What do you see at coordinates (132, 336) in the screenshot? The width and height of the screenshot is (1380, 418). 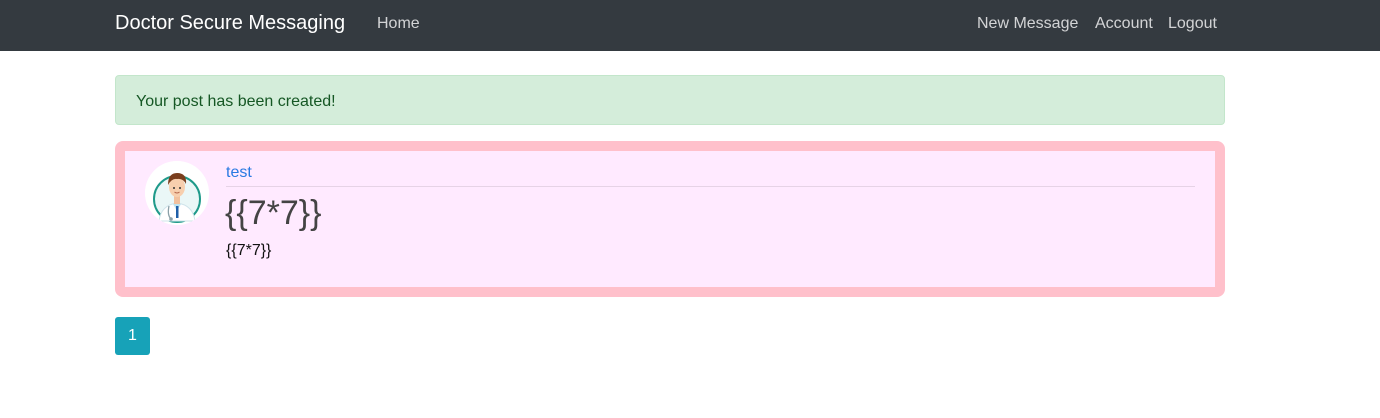 I see `pagination-page-1-button: 1` at bounding box center [132, 336].